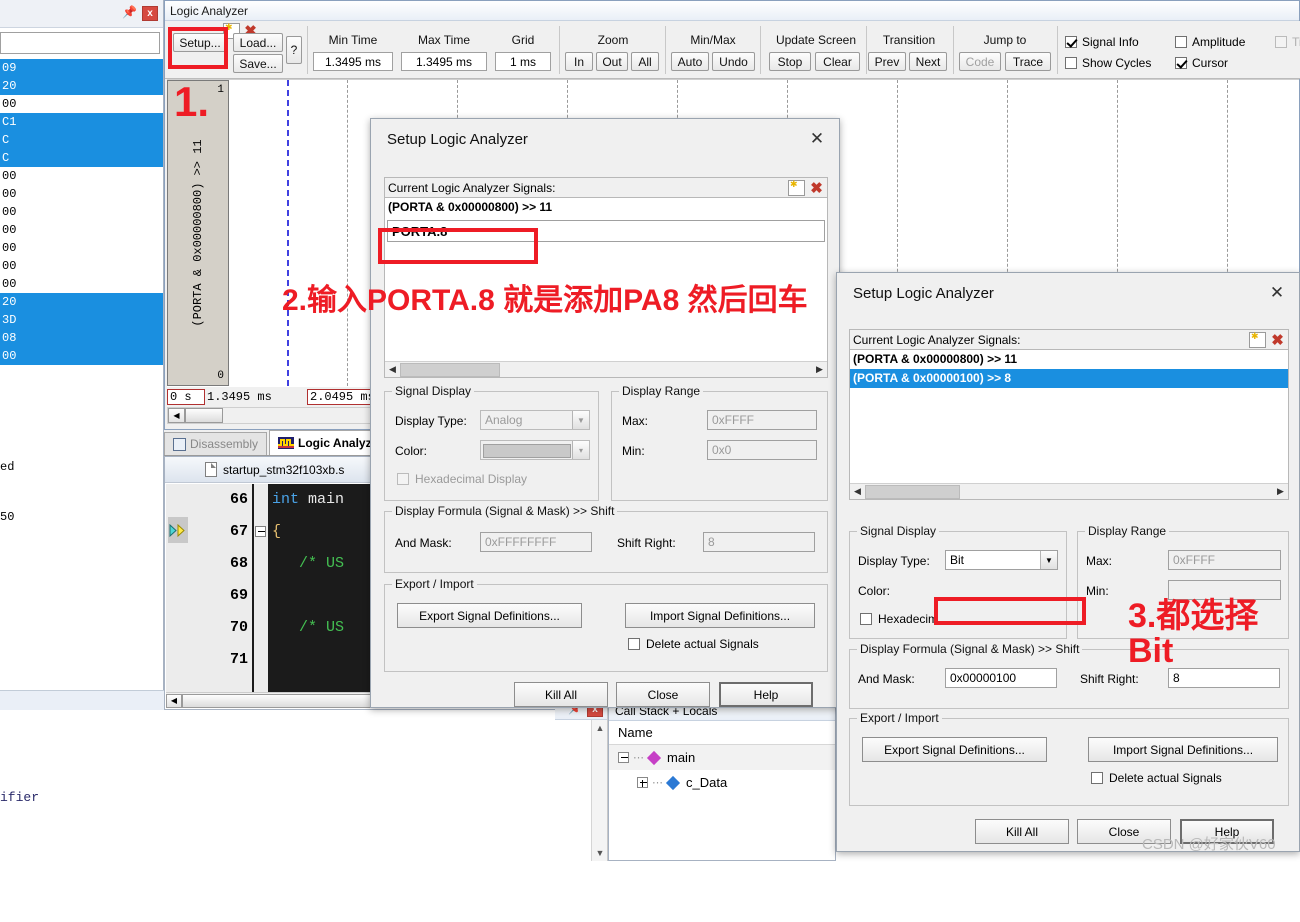  Describe the element at coordinates (294, 50) in the screenshot. I see `help-button: ?` at that location.